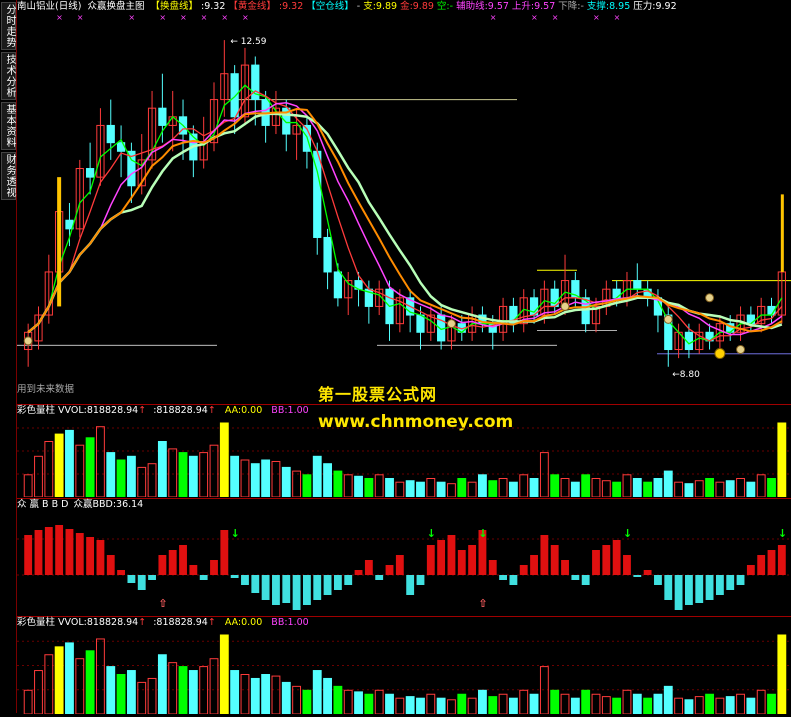 This screenshot has width=791, height=717. Describe the element at coordinates (533, 6) in the screenshot. I see `header-item: 上升:9.57` at that location.